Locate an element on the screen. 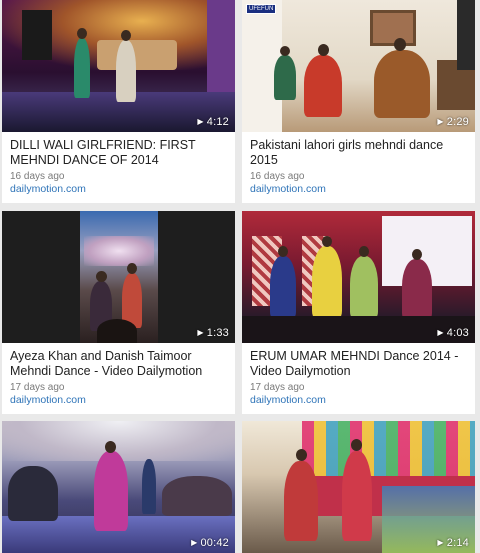  video-thumbnail: ▶ 00:42 is located at coordinates (118, 487).